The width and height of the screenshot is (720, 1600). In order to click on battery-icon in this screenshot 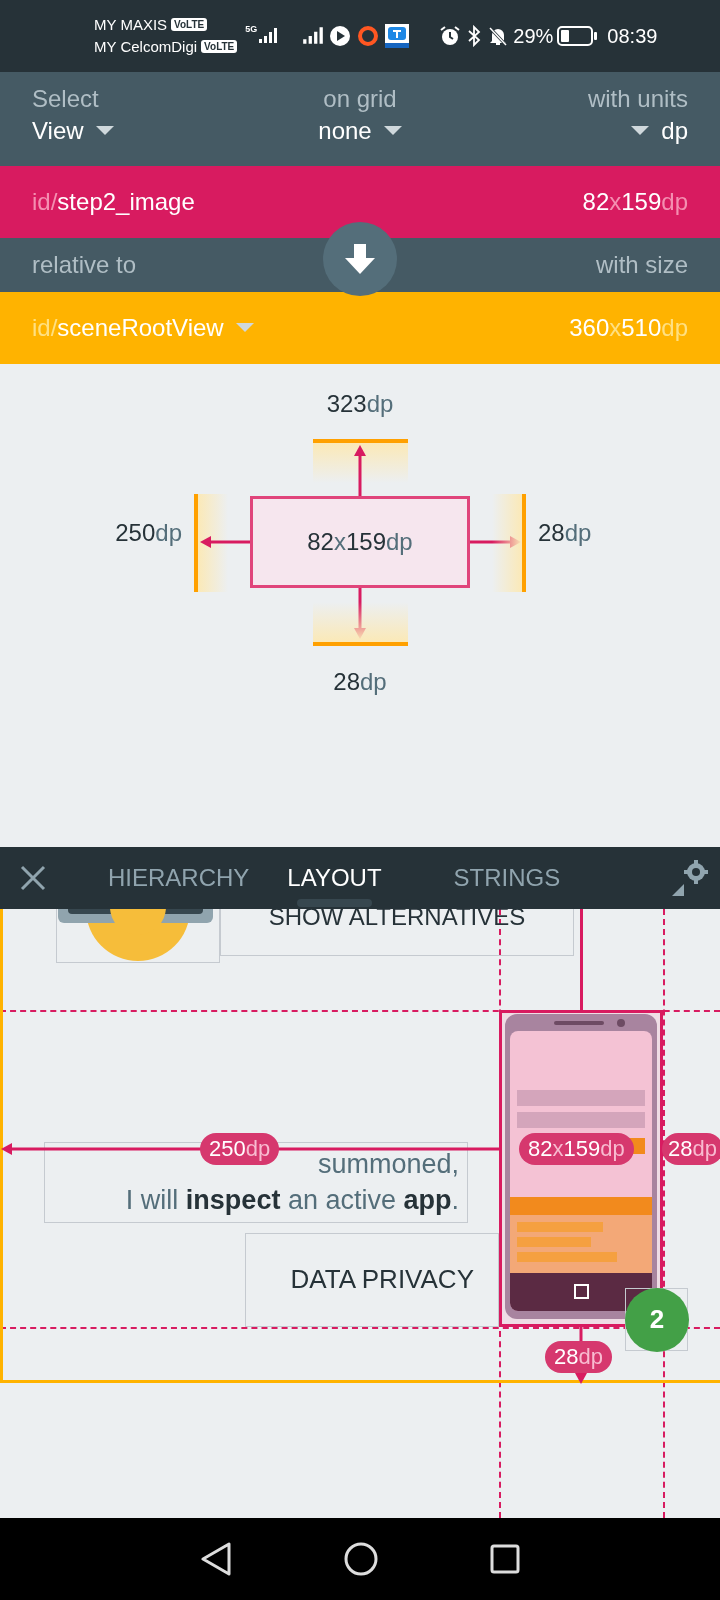, I will do `click(577, 35)`.